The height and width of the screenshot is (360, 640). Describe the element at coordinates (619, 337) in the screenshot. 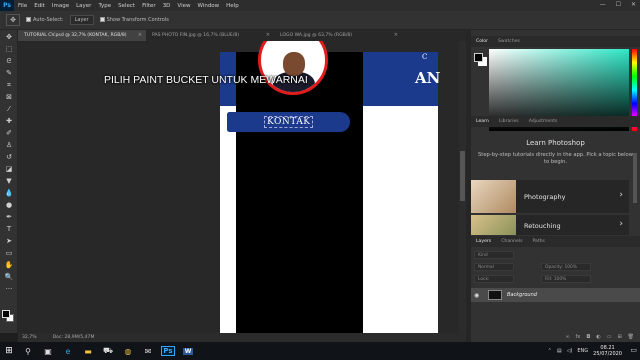

I see `new-layer-icon: ⊞` at that location.